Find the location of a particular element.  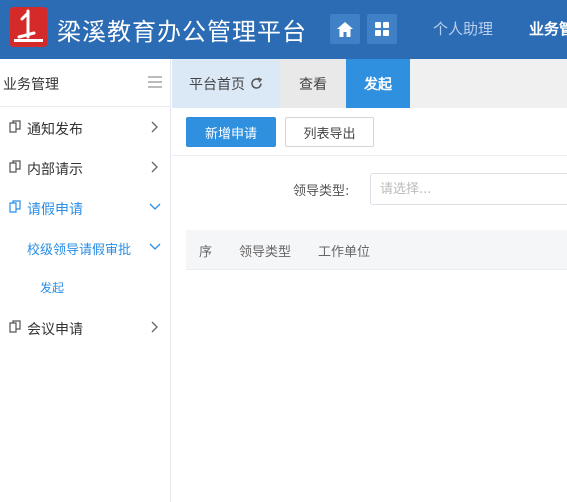

apps-button is located at coordinates (382, 29).